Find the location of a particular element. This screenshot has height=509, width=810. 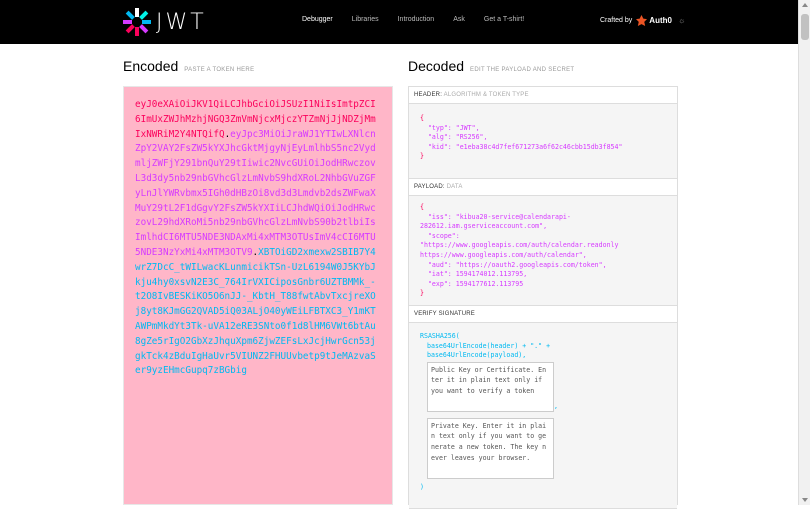

crafted-by-label: Crafted by is located at coordinates (616, 20).